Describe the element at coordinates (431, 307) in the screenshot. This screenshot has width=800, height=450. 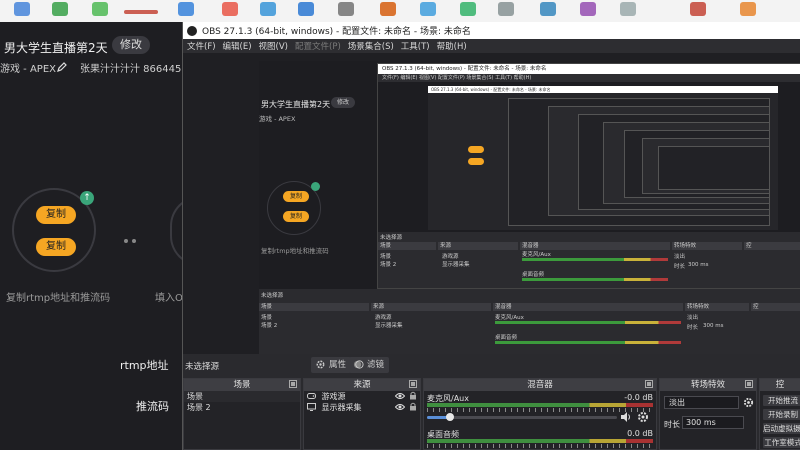
I see `captured-sources-head: 来源` at that location.